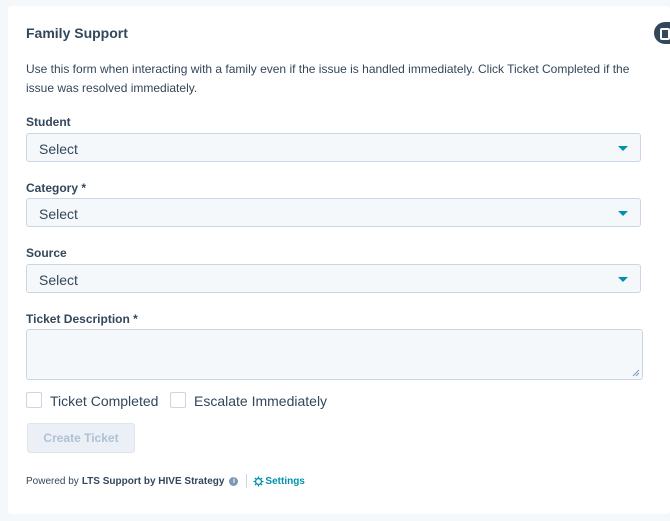 The width and height of the screenshot is (670, 521). What do you see at coordinates (178, 400) in the screenshot?
I see `escalate-immediately-checkbox` at bounding box center [178, 400].